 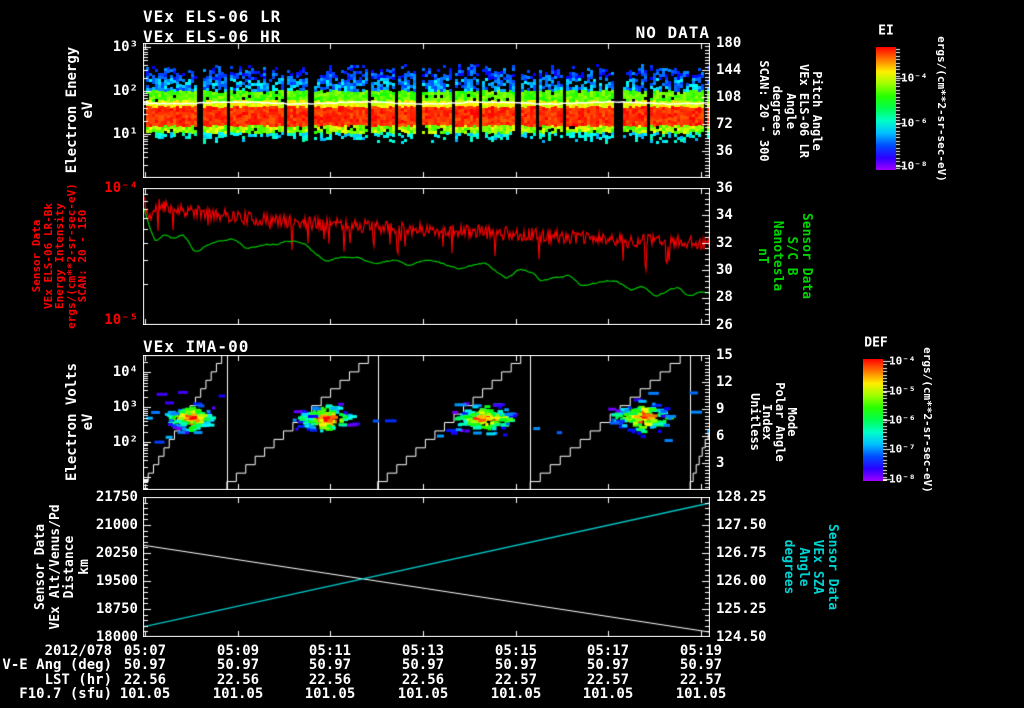 What do you see at coordinates (80, 110) in the screenshot?
I see `left-axis-label-block: Electron Energy eV` at bounding box center [80, 110].